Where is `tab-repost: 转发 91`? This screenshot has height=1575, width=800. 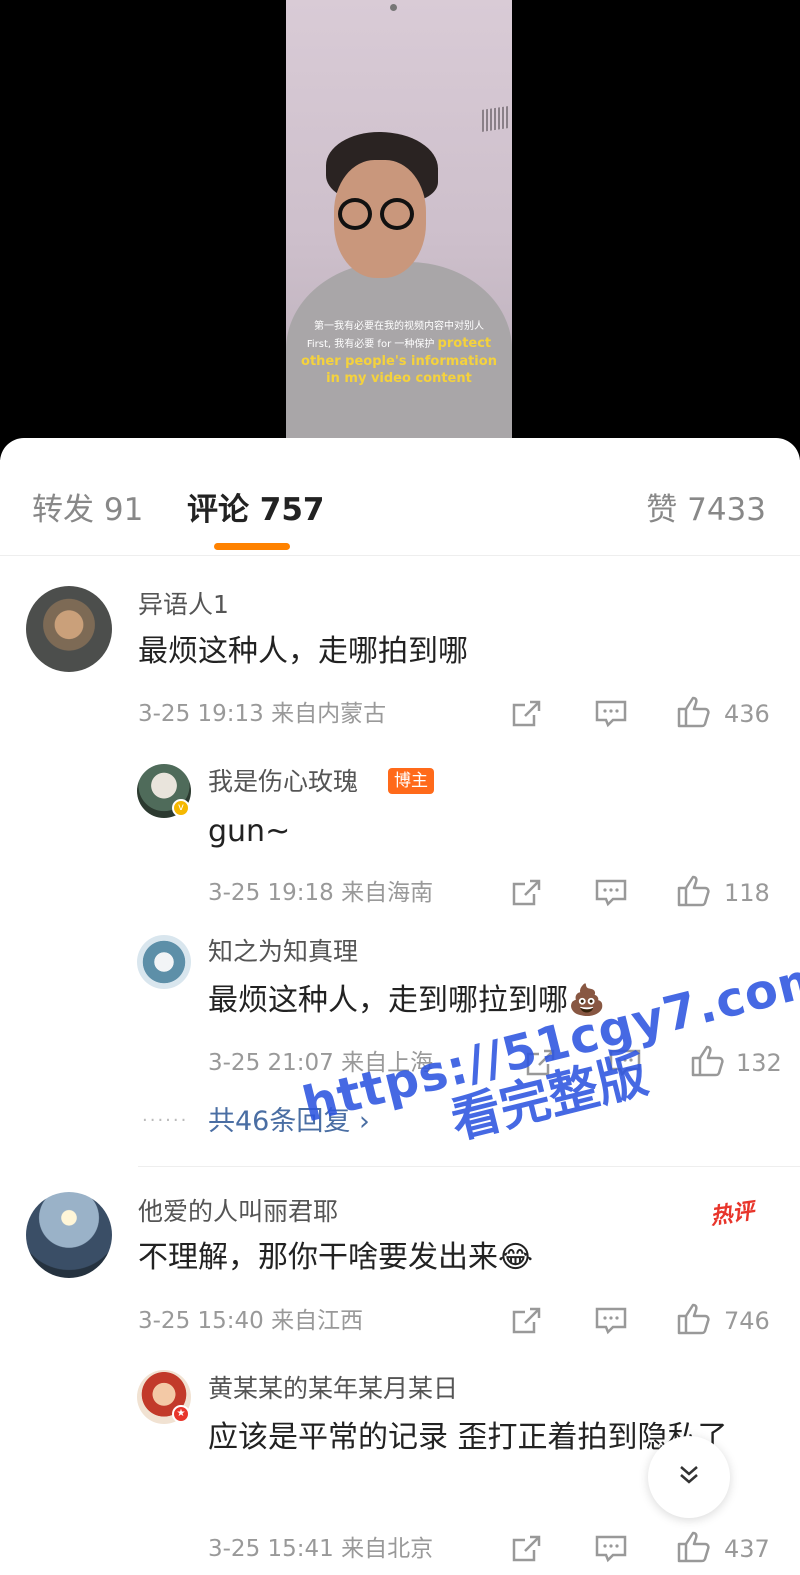
tab-repost: 转发 91 is located at coordinates (87, 510).